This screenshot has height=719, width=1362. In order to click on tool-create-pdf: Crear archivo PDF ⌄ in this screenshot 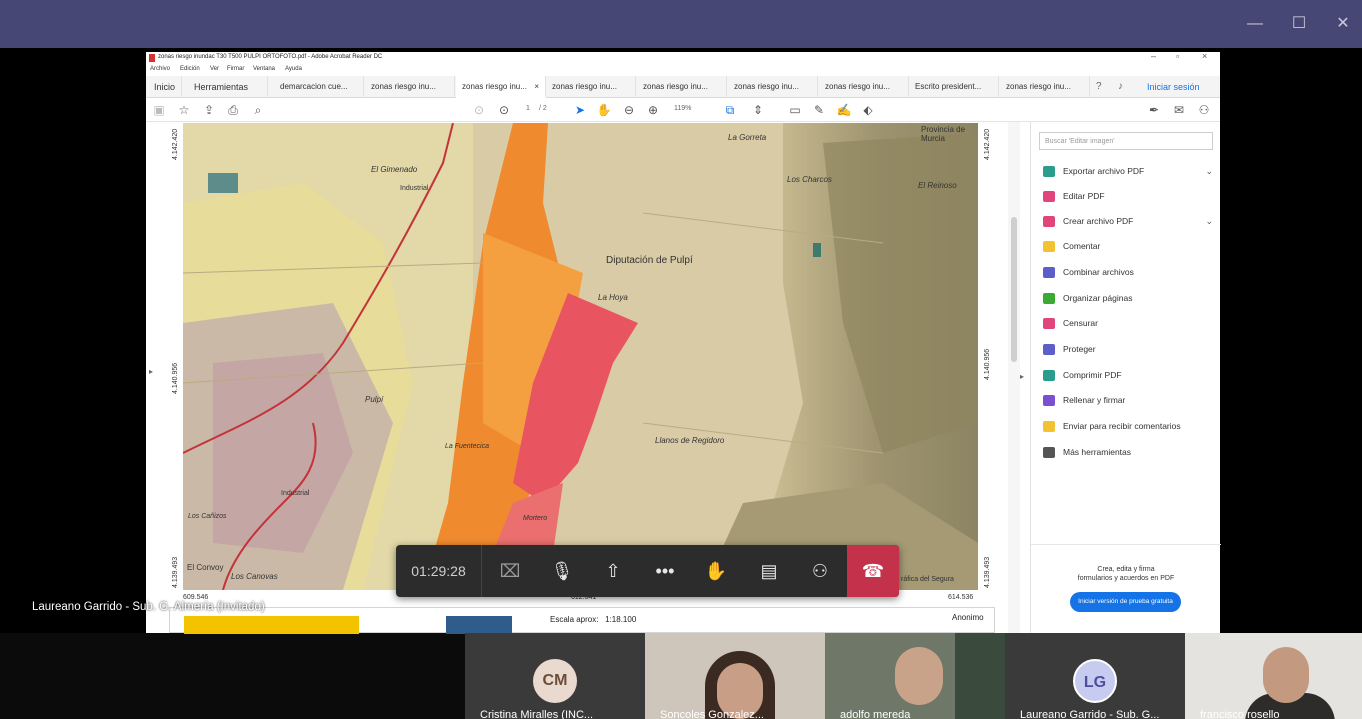, I will do `click(1128, 221)`.